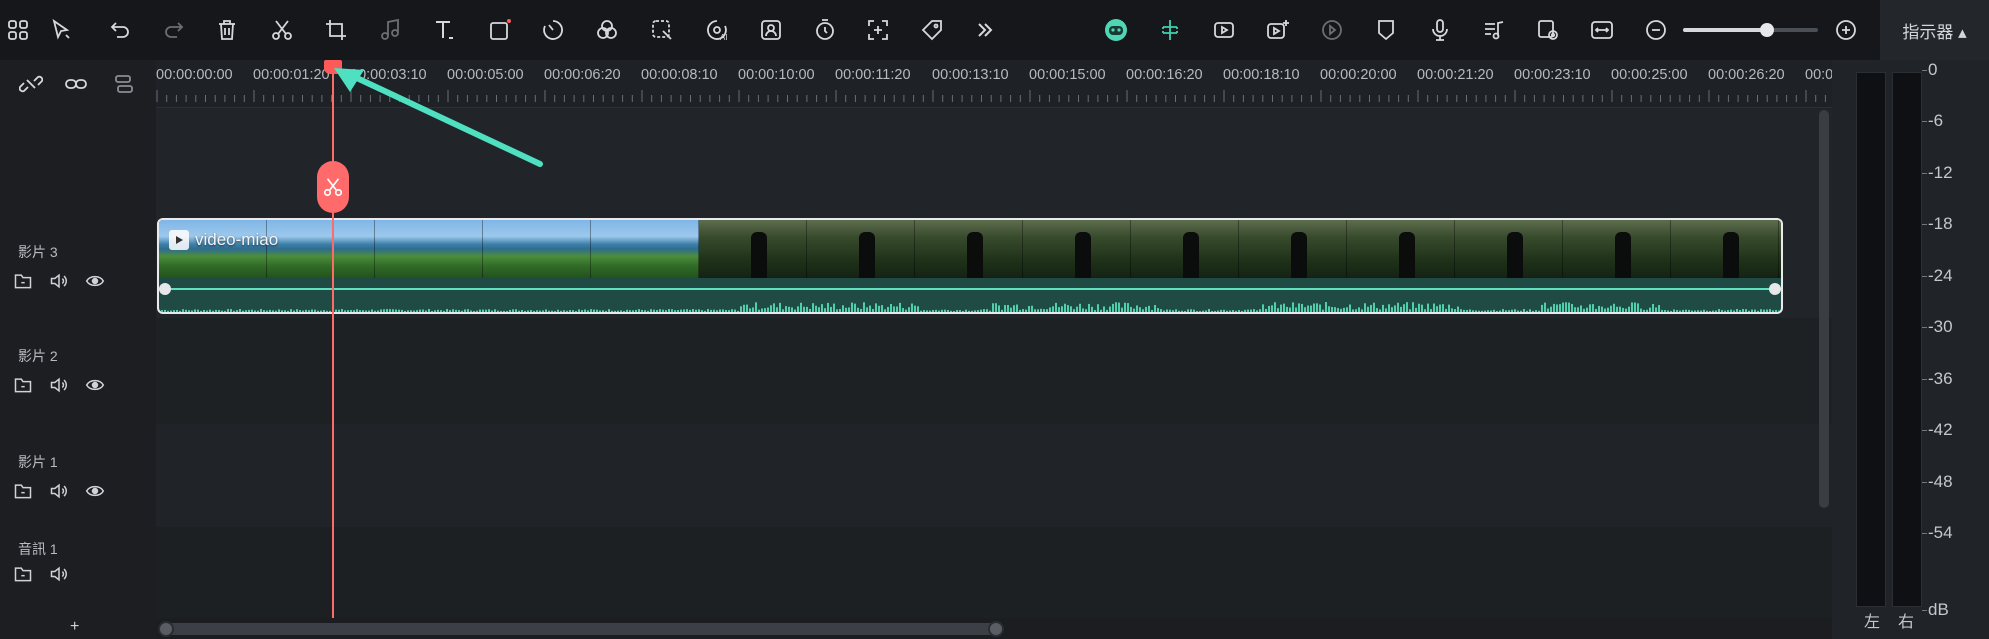  I want to click on ai-assistant-icon, so click(1116, 30).